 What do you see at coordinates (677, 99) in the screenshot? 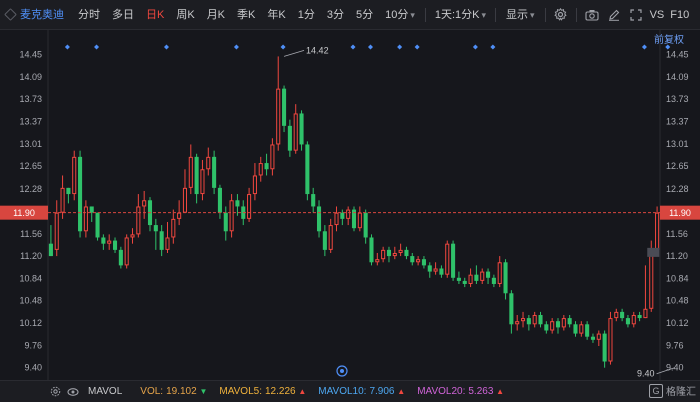
I see `price-tick-right: 13.73` at bounding box center [677, 99].